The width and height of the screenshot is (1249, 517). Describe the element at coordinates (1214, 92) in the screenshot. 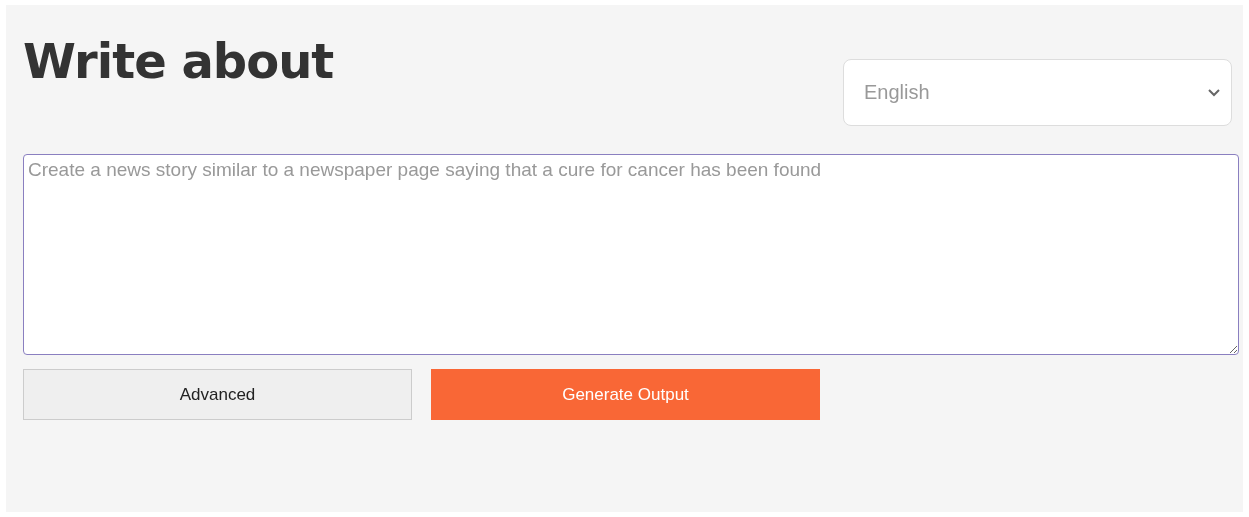

I see `chevron-down-icon` at that location.